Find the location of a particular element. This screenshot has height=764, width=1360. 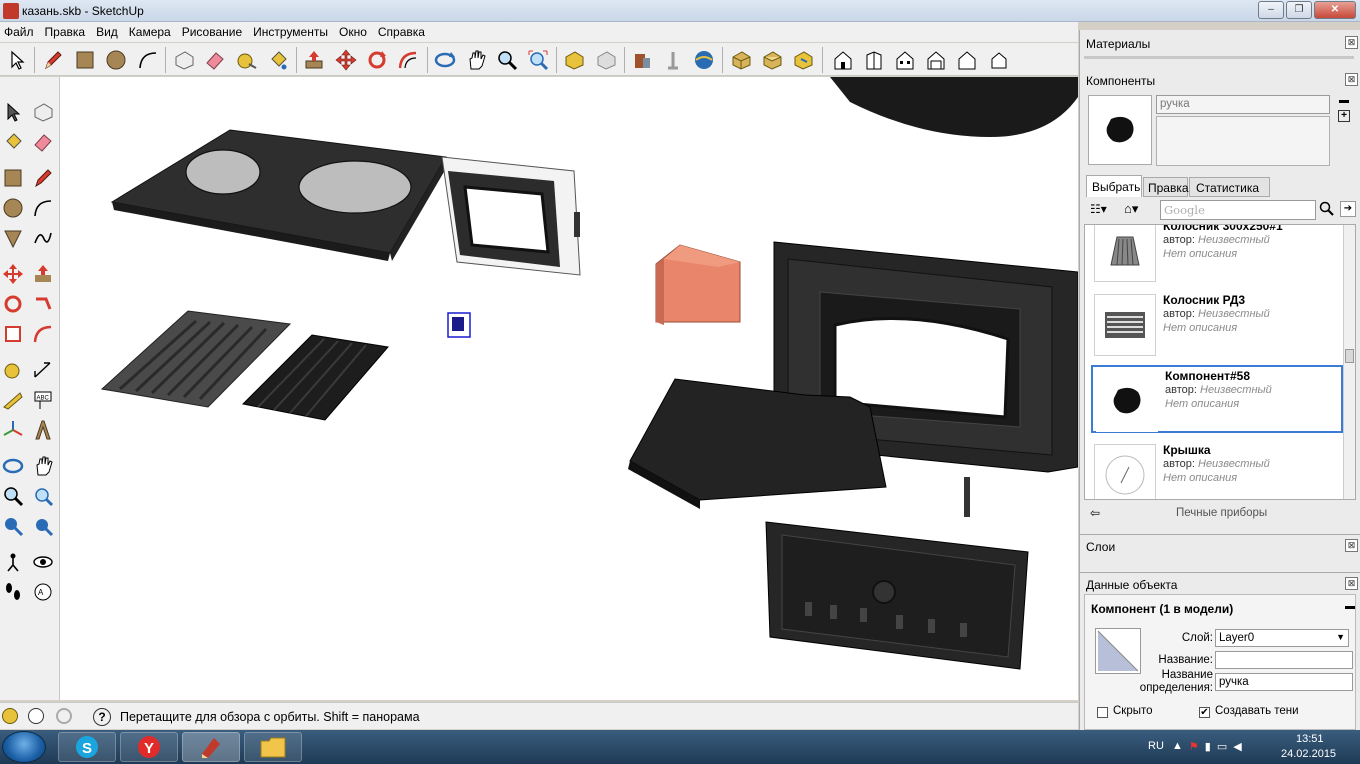

house-side-icon is located at coordinates (874, 60).